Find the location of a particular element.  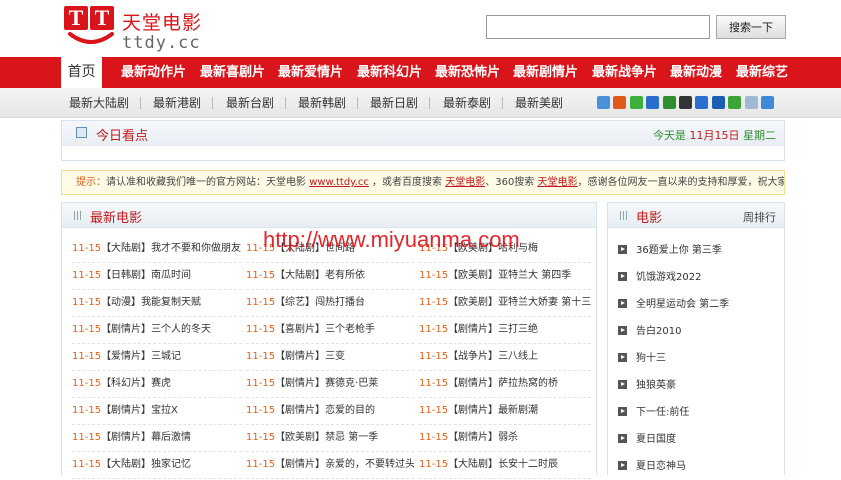

movie-list-item: 11-15【欧美剧】亚特兰大娇妻 第十三季 is located at coordinates (505, 303).